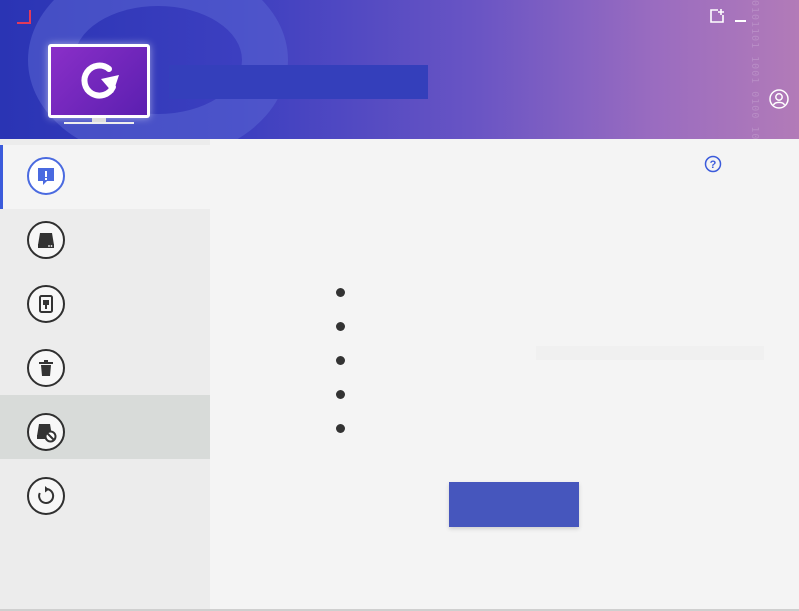  Describe the element at coordinates (105, 369) in the screenshot. I see `sidebar-item-trash` at that location.